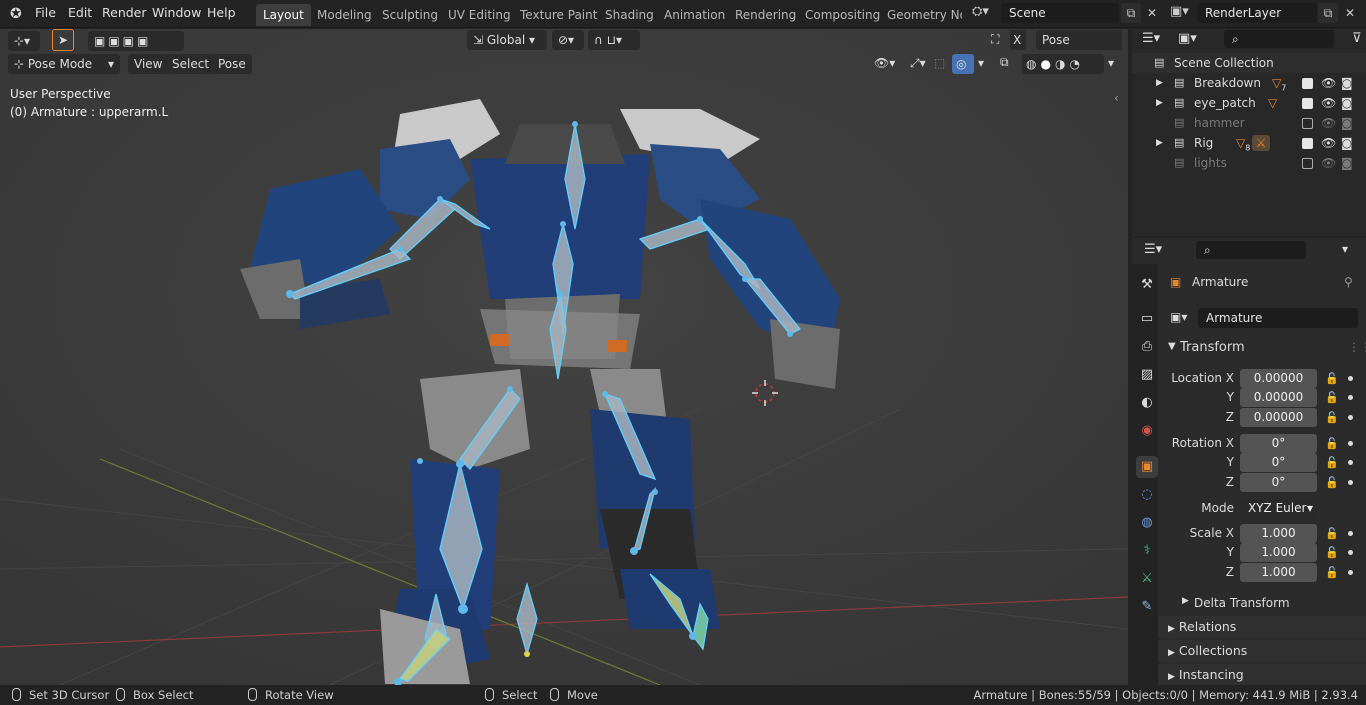 The image size is (1366, 705). Describe the element at coordinates (24, 41) in the screenshot. I see `editor-type-icon: ⊹▾` at that location.